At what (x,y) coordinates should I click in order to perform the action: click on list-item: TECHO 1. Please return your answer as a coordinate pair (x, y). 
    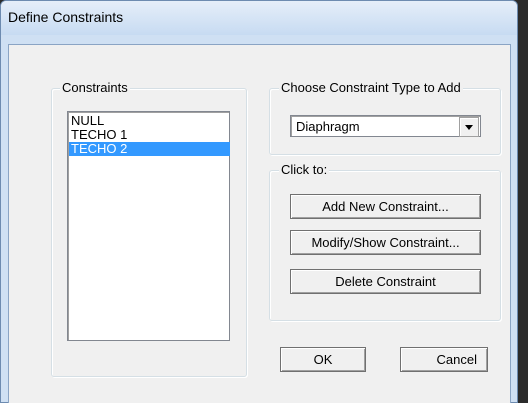
    Looking at the image, I should click on (149, 135).